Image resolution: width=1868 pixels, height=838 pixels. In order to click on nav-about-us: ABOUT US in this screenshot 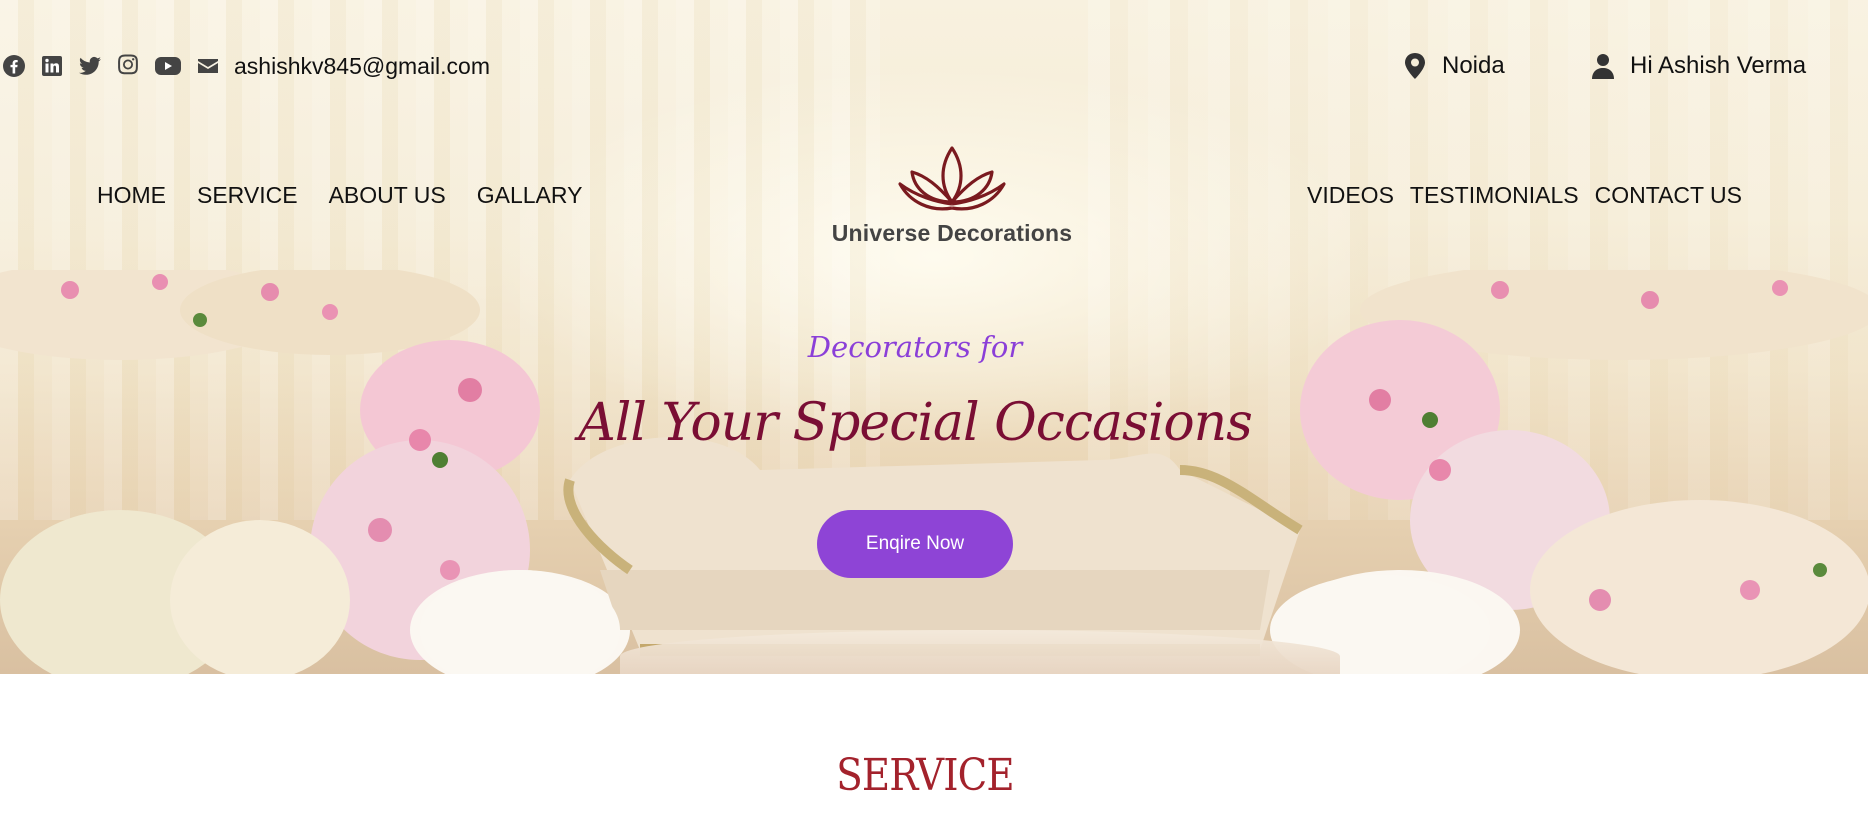, I will do `click(387, 195)`.